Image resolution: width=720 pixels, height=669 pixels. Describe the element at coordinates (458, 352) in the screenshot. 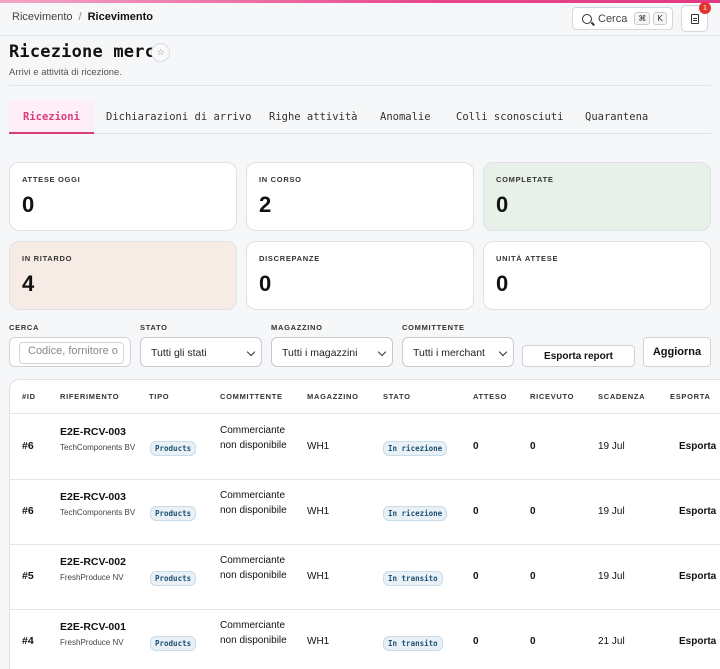

I see `client-select: Tutti i merchant` at that location.